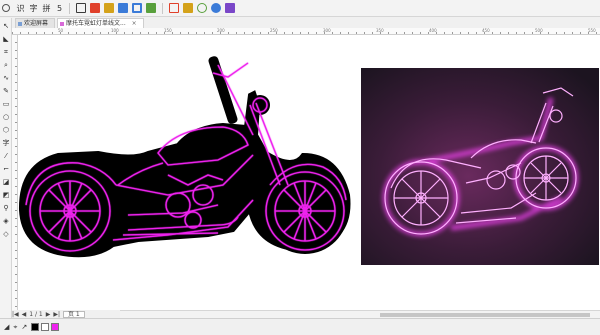 This screenshot has height=335, width=600. I want to click on prev-page-button: ◀, so click(24, 314).